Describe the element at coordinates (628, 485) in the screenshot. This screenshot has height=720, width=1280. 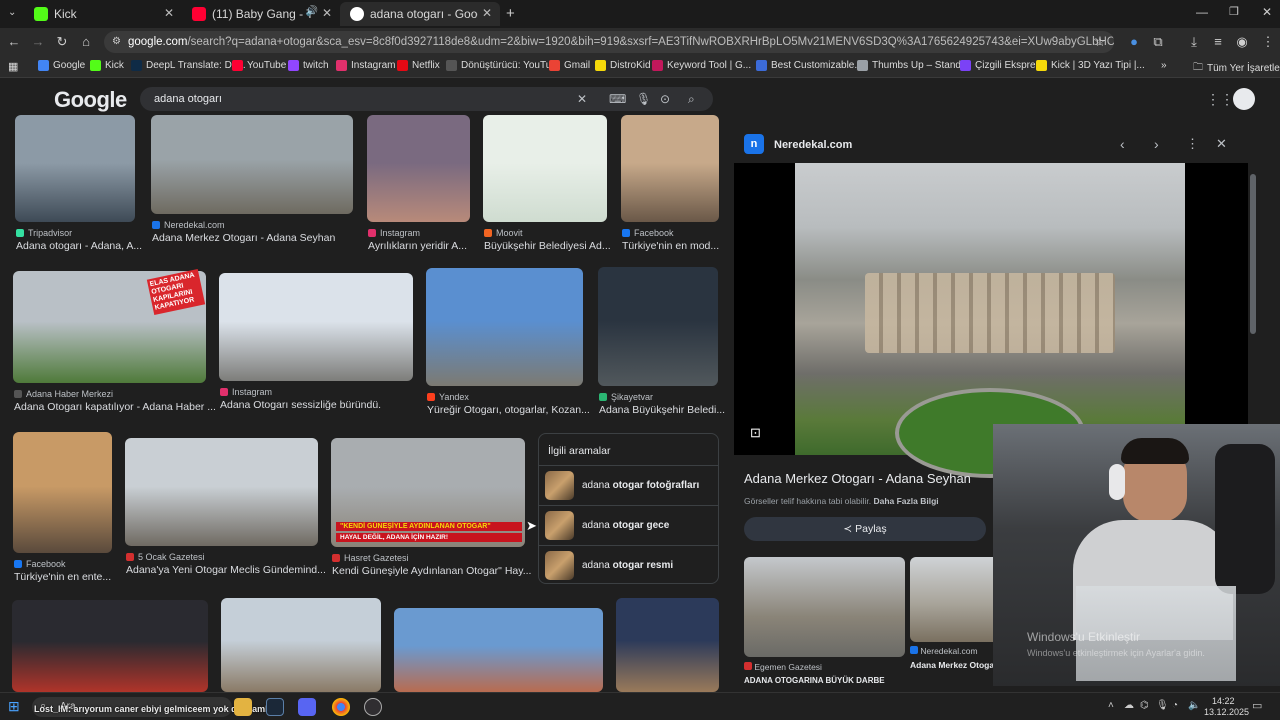
I see `related-search-item: adana otogar fotoğrafları` at that location.